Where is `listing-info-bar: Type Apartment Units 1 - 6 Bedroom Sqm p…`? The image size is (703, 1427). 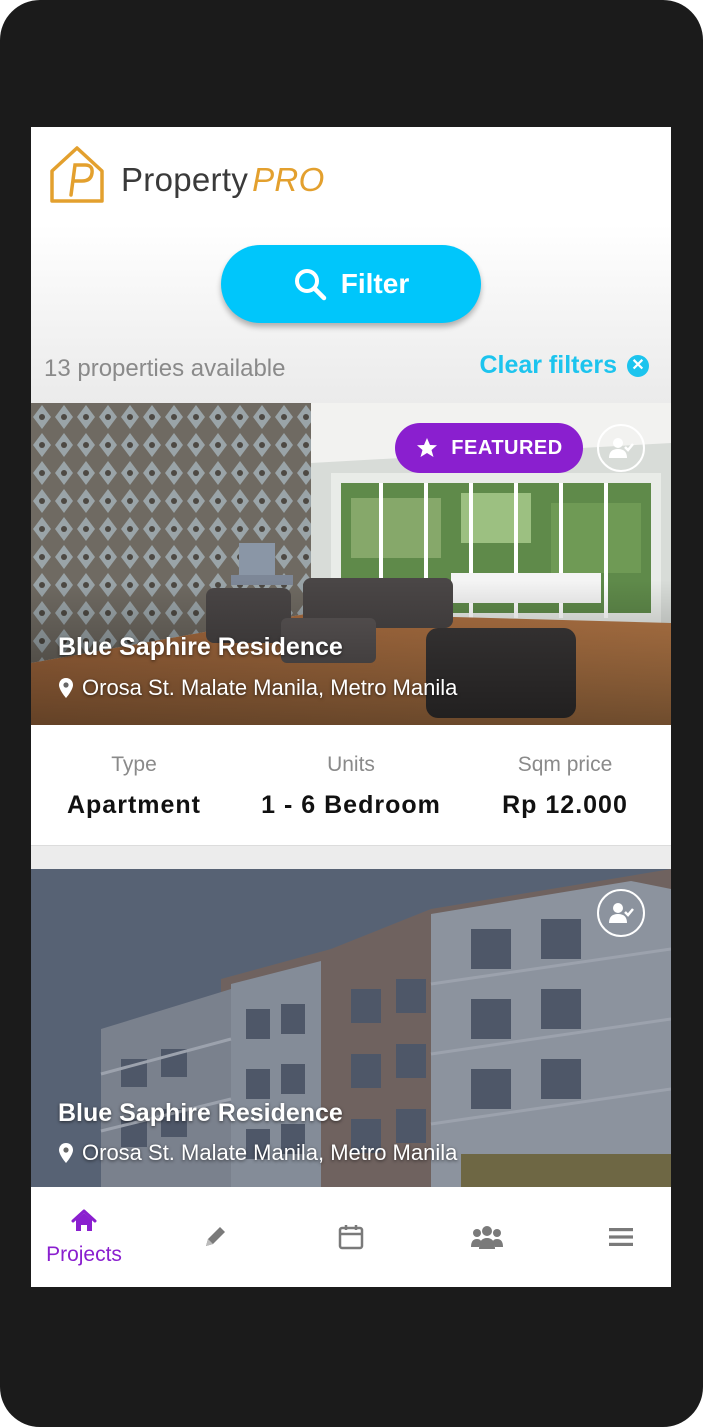
listing-info-bar: Type Apartment Units 1 - 6 Bedroom Sqm p… is located at coordinates (351, 785).